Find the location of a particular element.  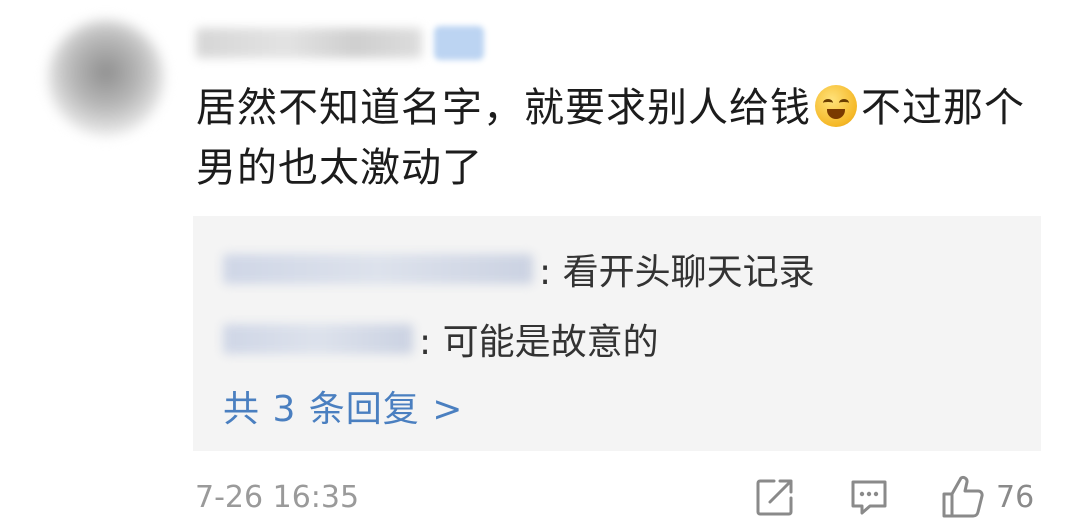

likes-count: 76 is located at coordinates (1015, 497).